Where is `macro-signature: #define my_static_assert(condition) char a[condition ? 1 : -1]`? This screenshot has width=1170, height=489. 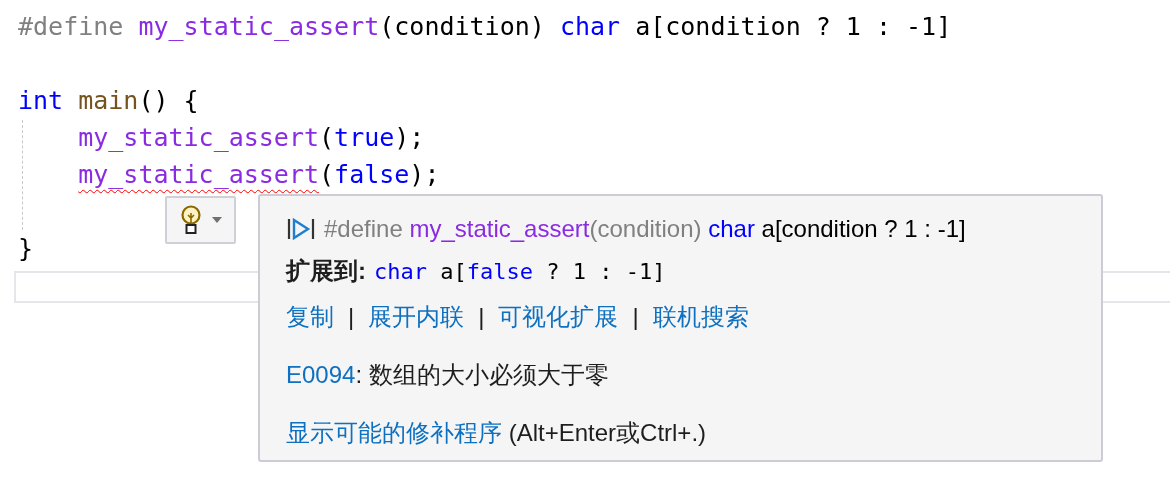
macro-signature: #define my_static_assert(condition) char a[condition ? 1 : -1] is located at coordinates (645, 229).